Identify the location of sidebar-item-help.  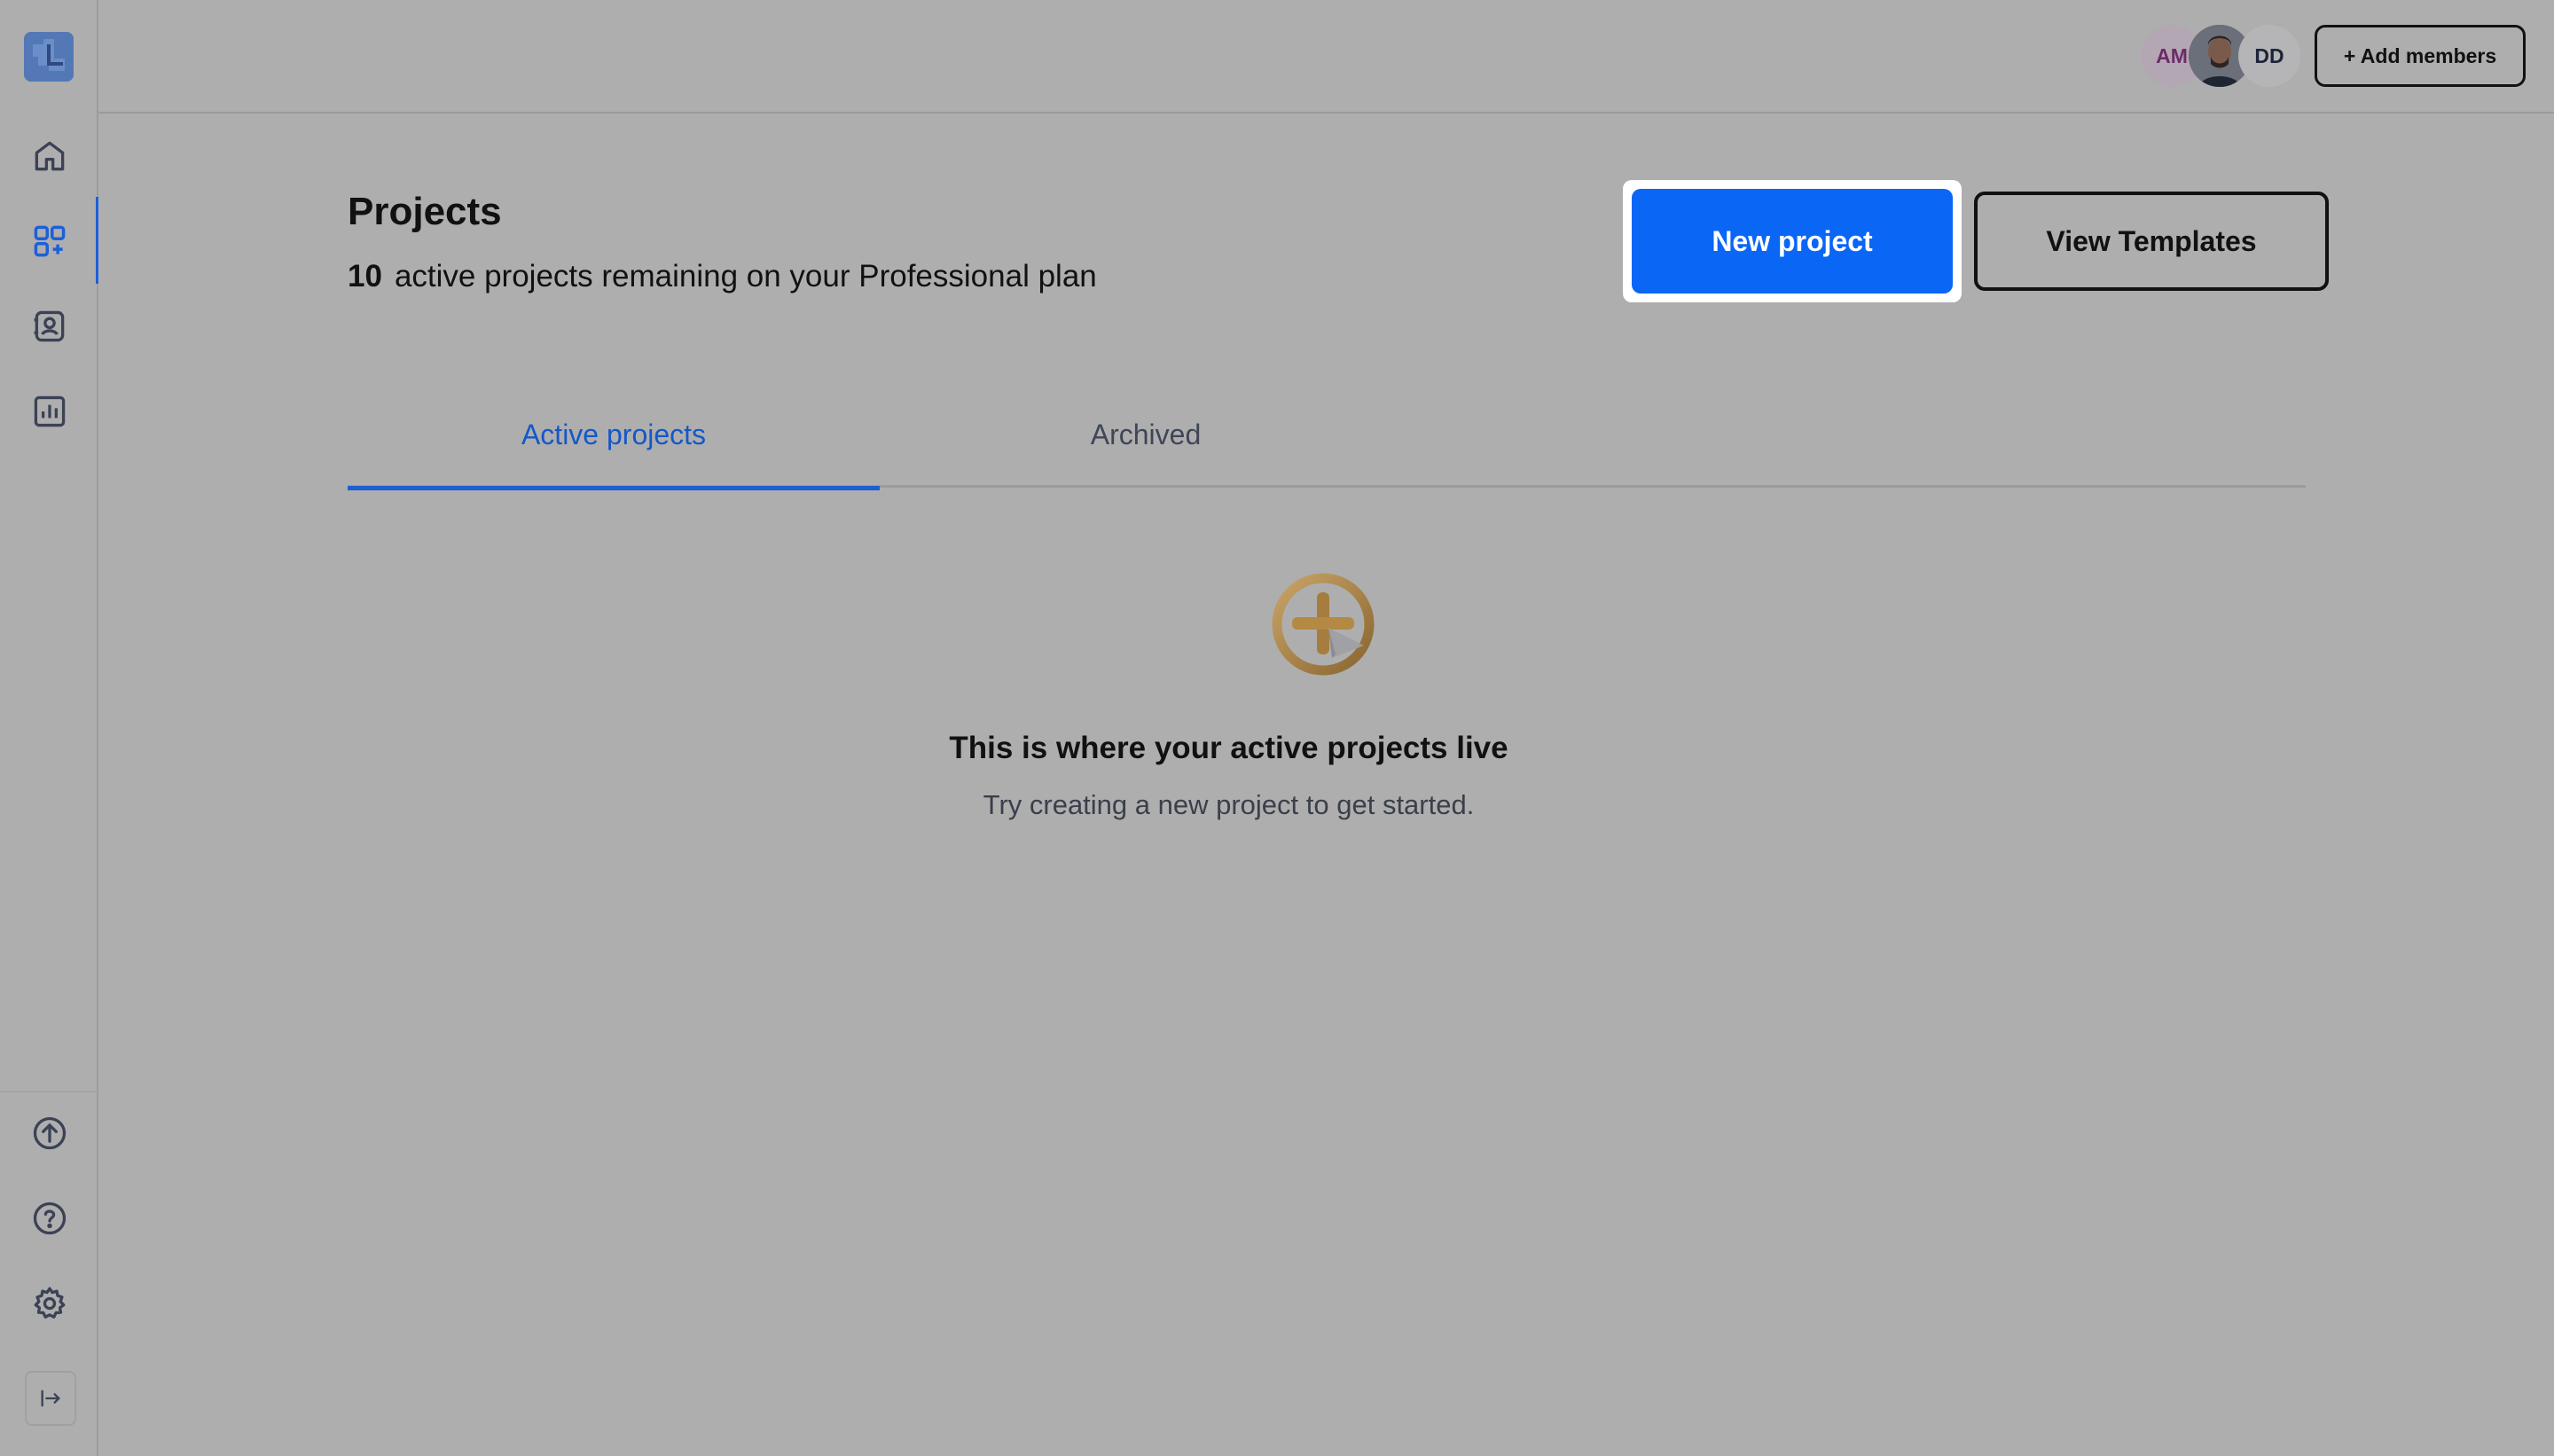
(49, 1218).